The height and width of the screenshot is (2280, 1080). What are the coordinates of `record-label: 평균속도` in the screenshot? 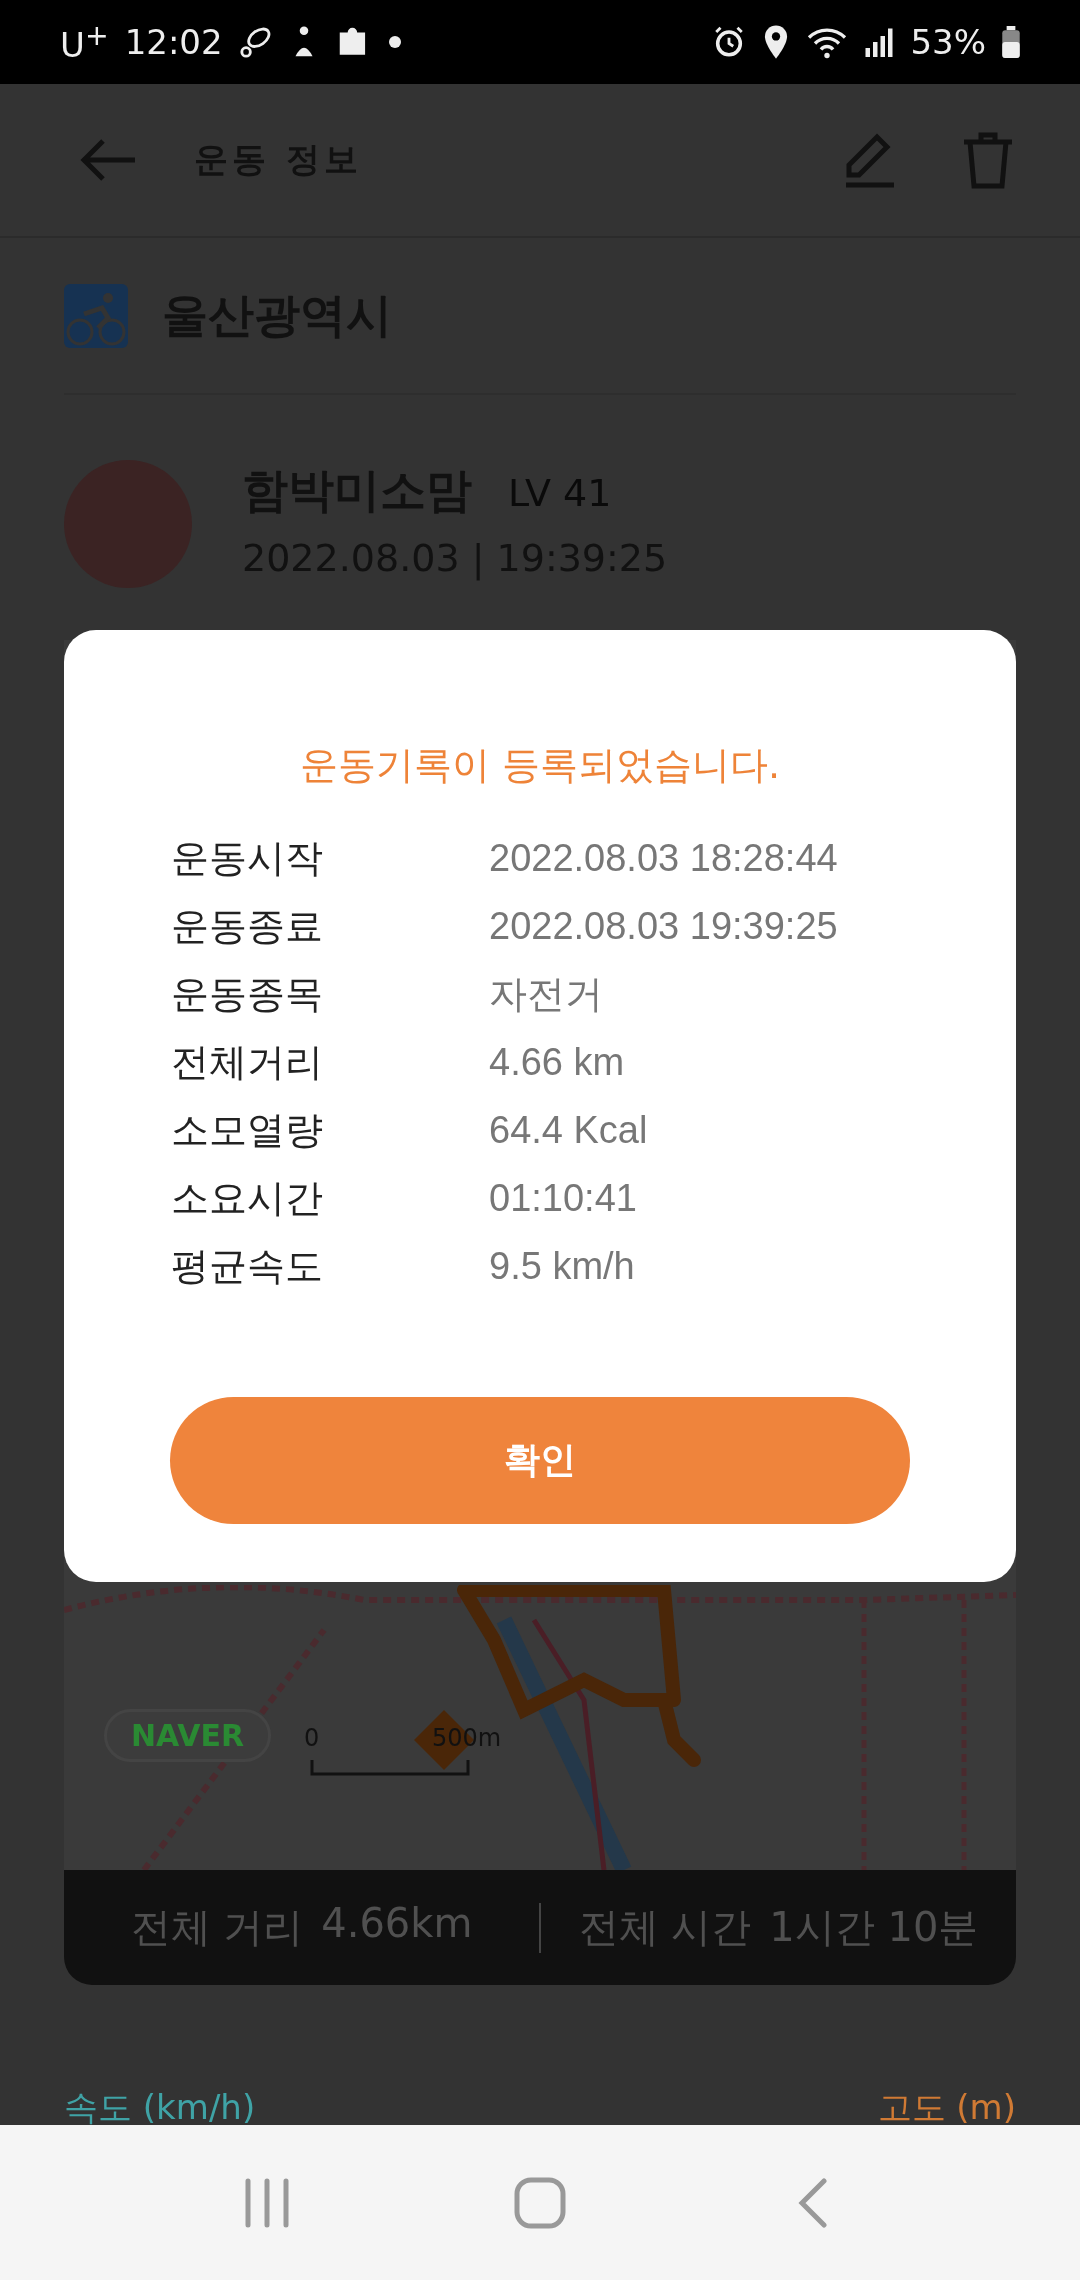 It's located at (247, 1266).